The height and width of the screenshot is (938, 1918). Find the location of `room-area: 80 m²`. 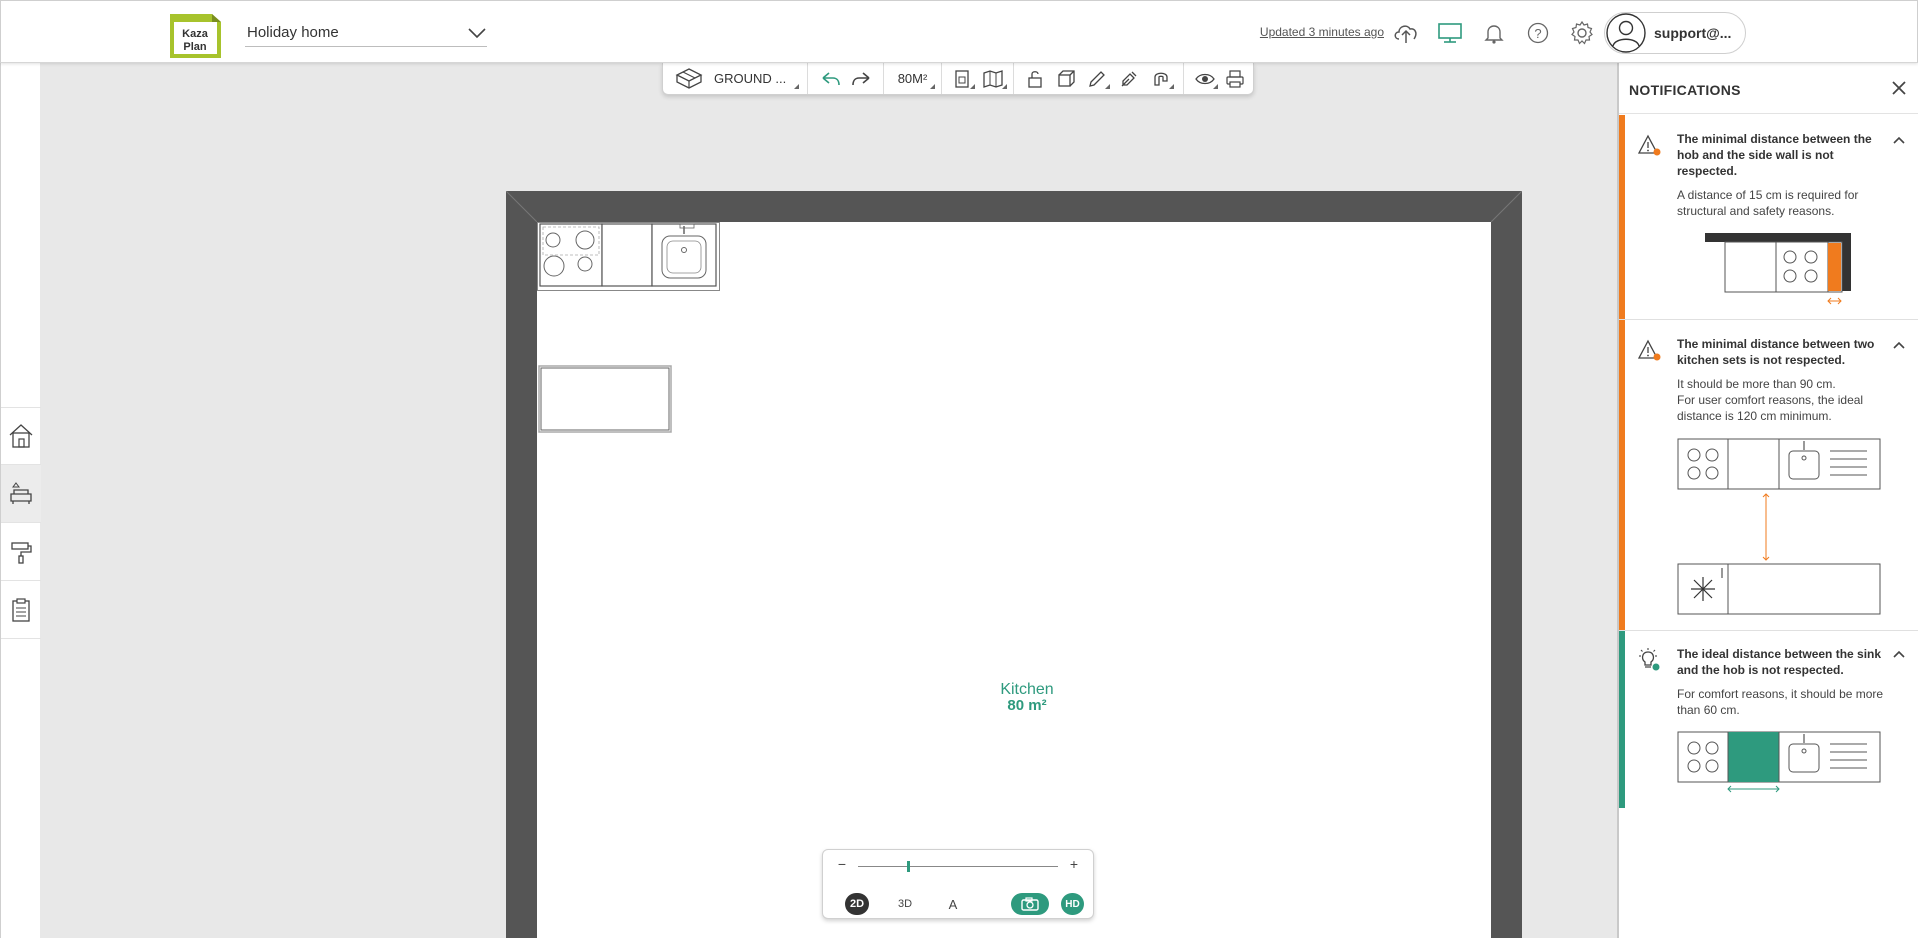

room-area: 80 m² is located at coordinates (1027, 705).